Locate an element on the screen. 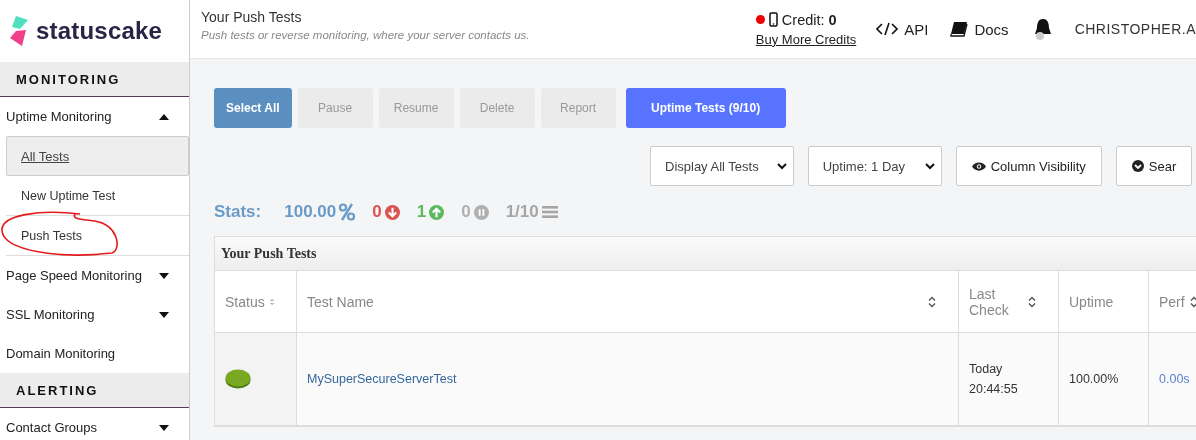 Image resolution: width=1196 pixels, height=440 pixels. stat-value: 1 is located at coordinates (430, 212).